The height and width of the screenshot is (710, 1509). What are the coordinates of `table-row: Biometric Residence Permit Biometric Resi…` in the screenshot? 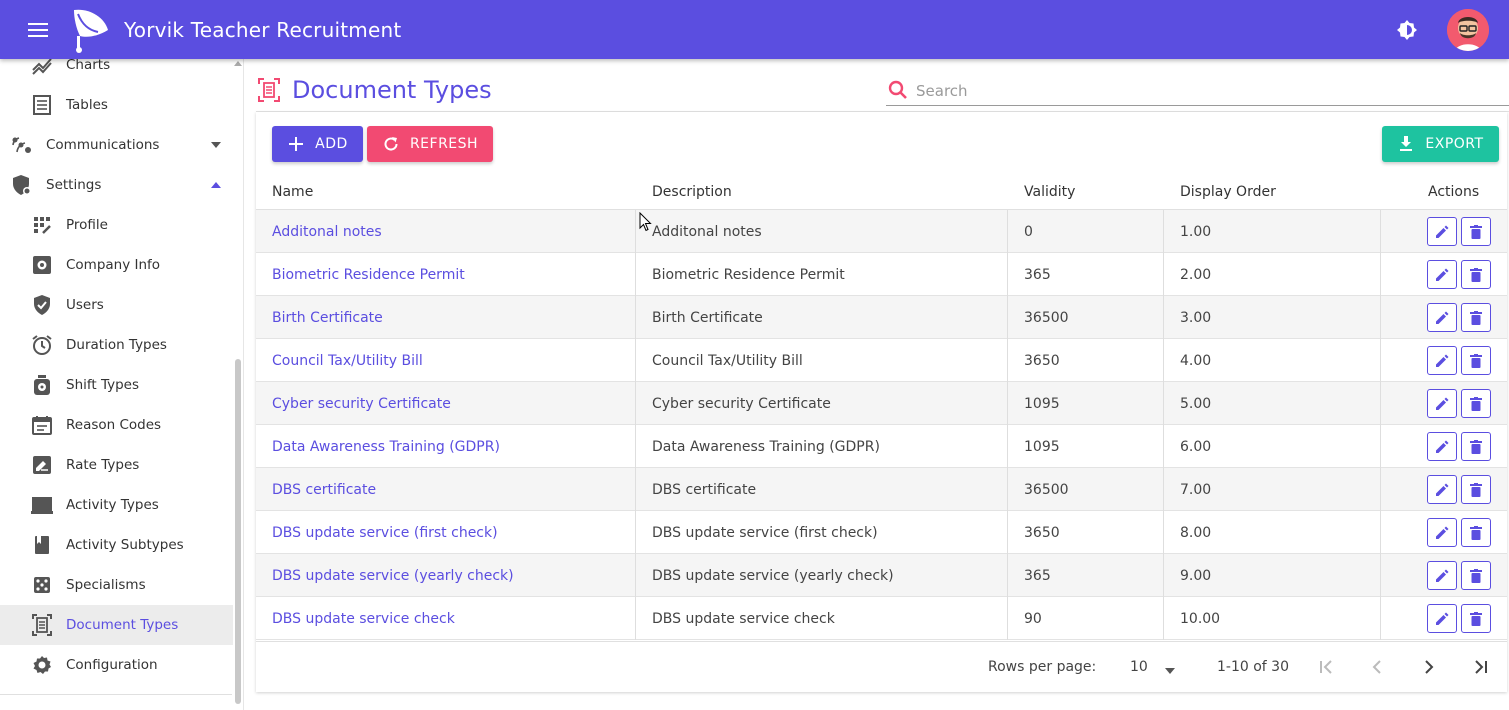 It's located at (881, 274).